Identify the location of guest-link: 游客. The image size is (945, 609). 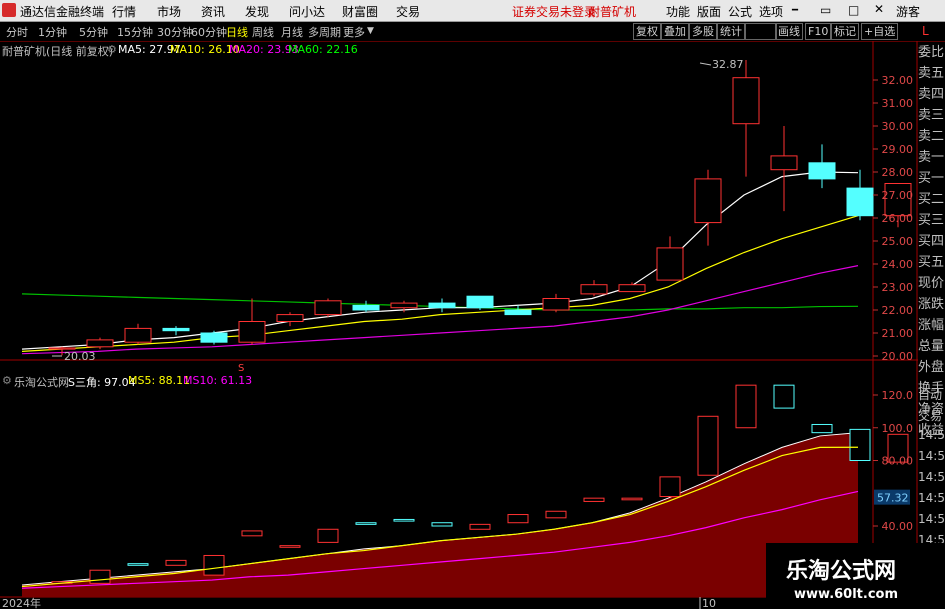
(908, 11).